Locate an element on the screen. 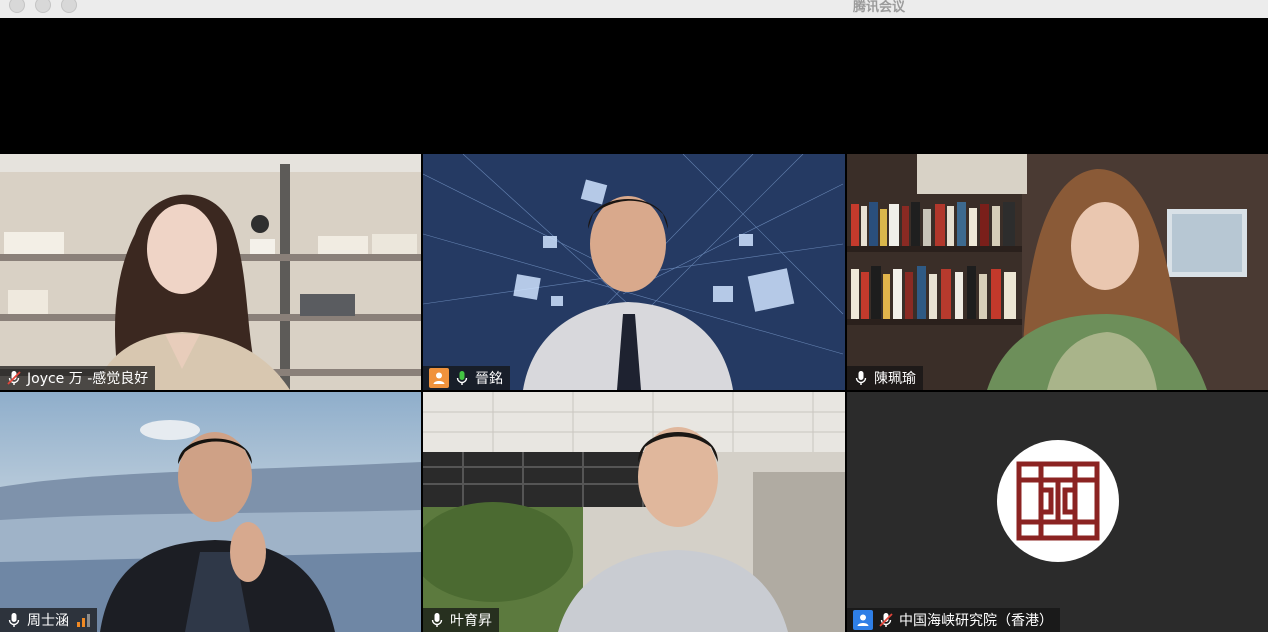  participant-name: 陳珮瑜 is located at coordinates (895, 379).